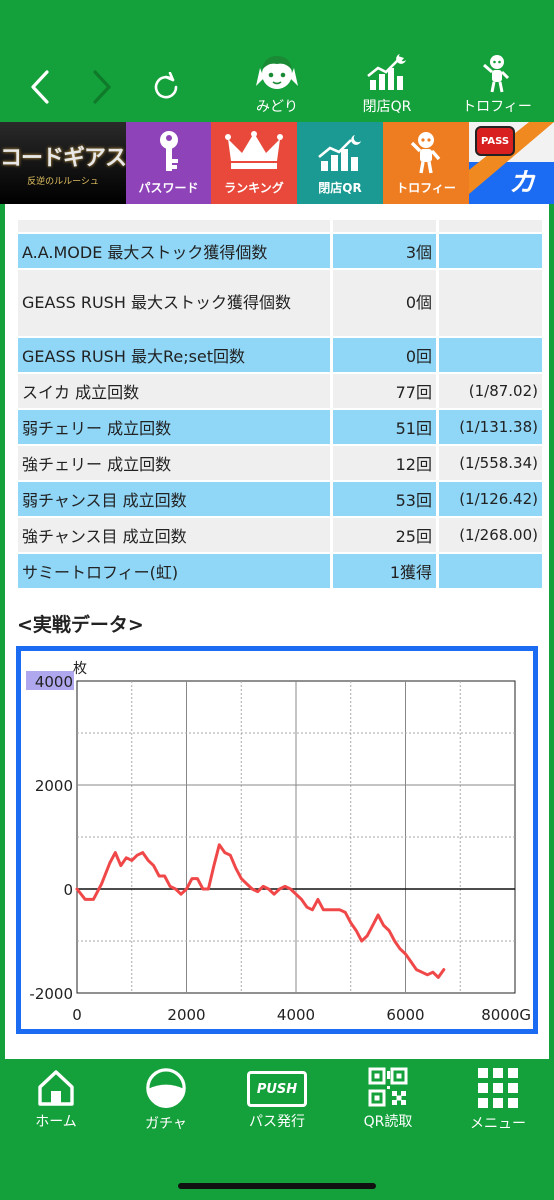 Image resolution: width=554 pixels, height=1200 pixels. I want to click on capsule-icon, so click(166, 1088).